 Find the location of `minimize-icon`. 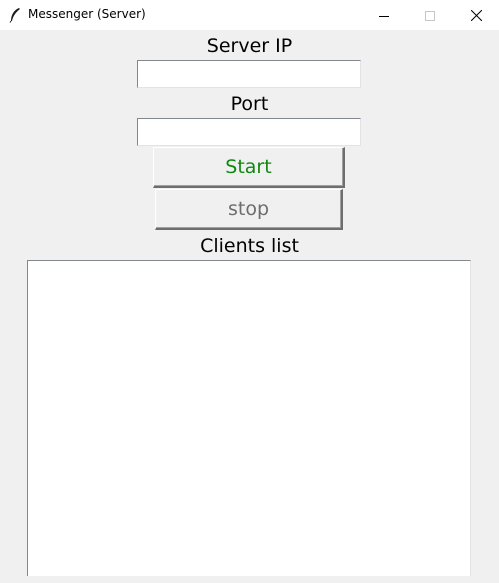

minimize-icon is located at coordinates (384, 15).